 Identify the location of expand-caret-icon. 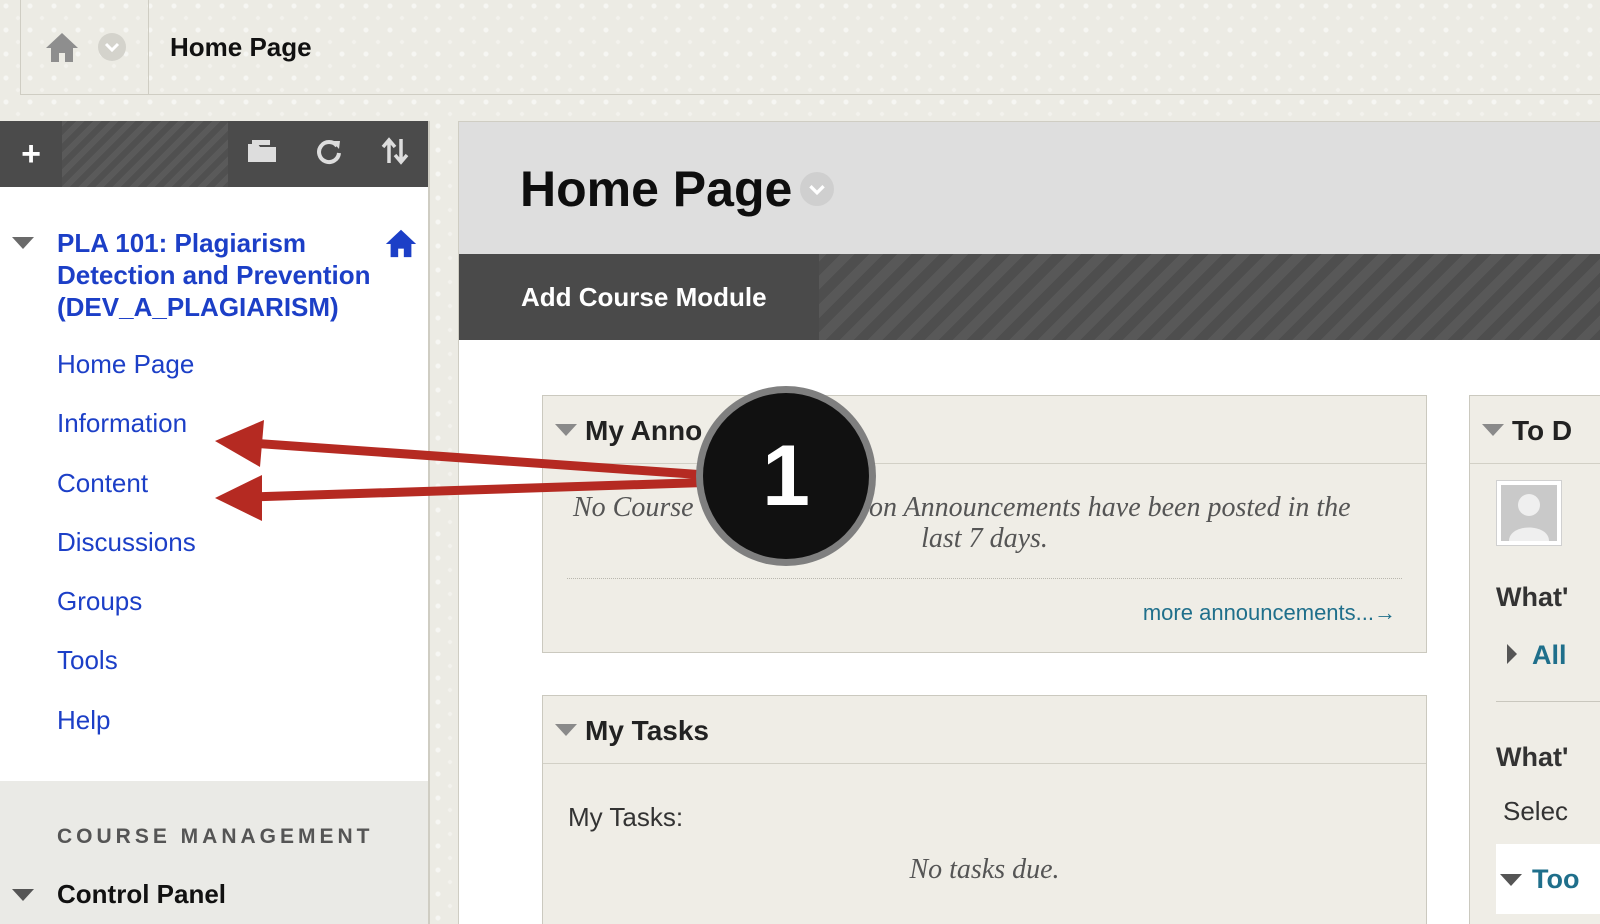
(1512, 654).